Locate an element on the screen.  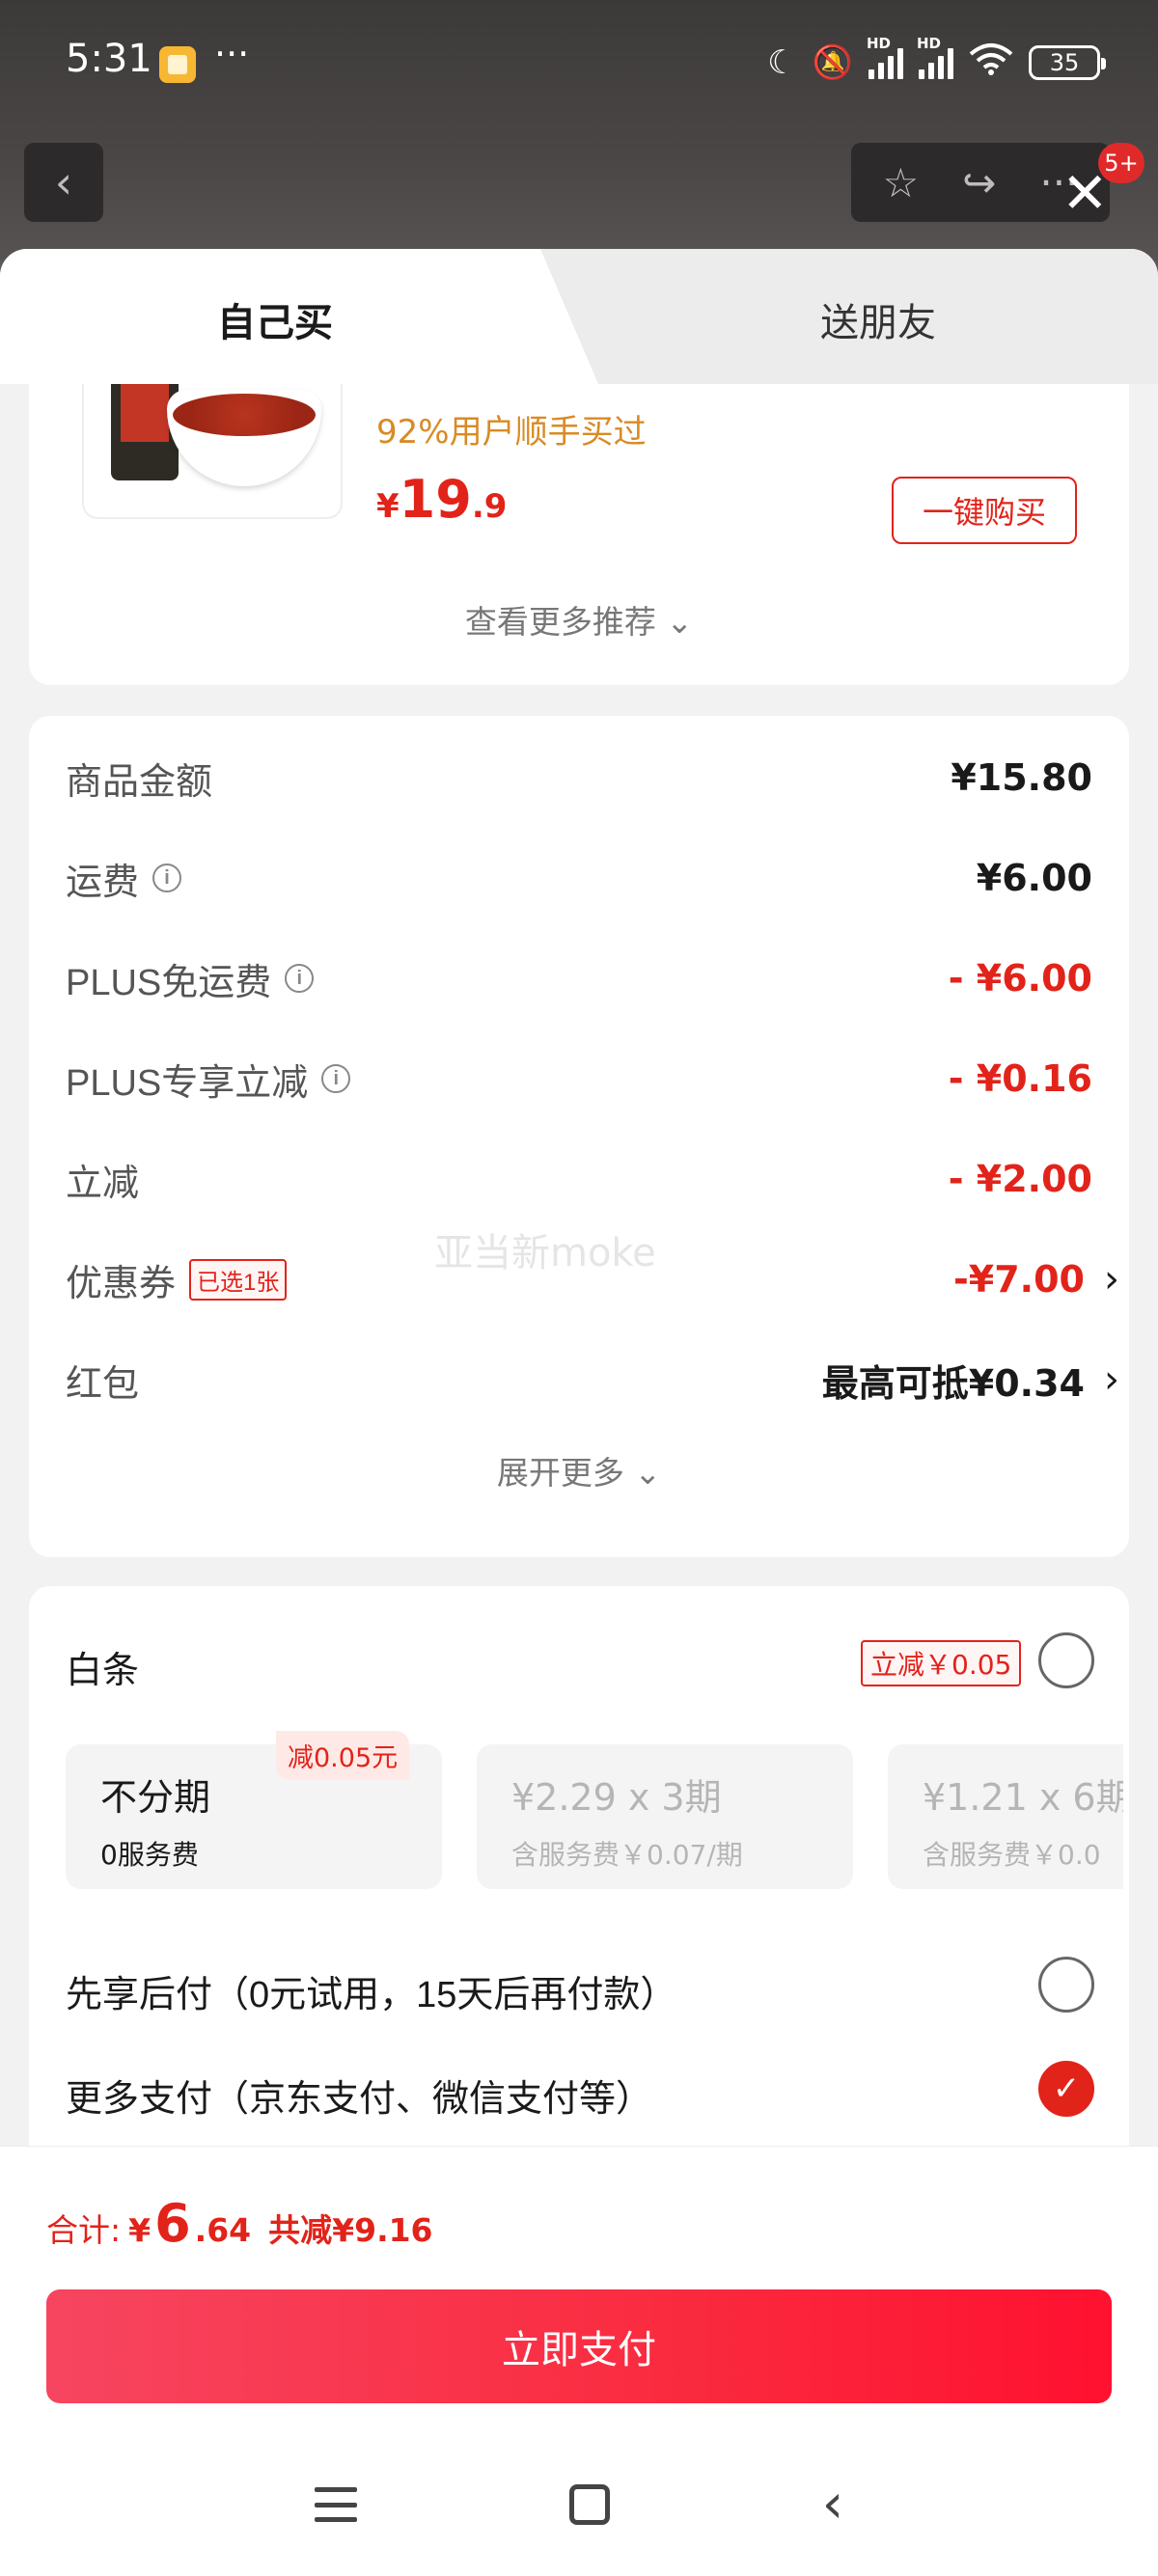
hd-label: HD is located at coordinates (879, 44).